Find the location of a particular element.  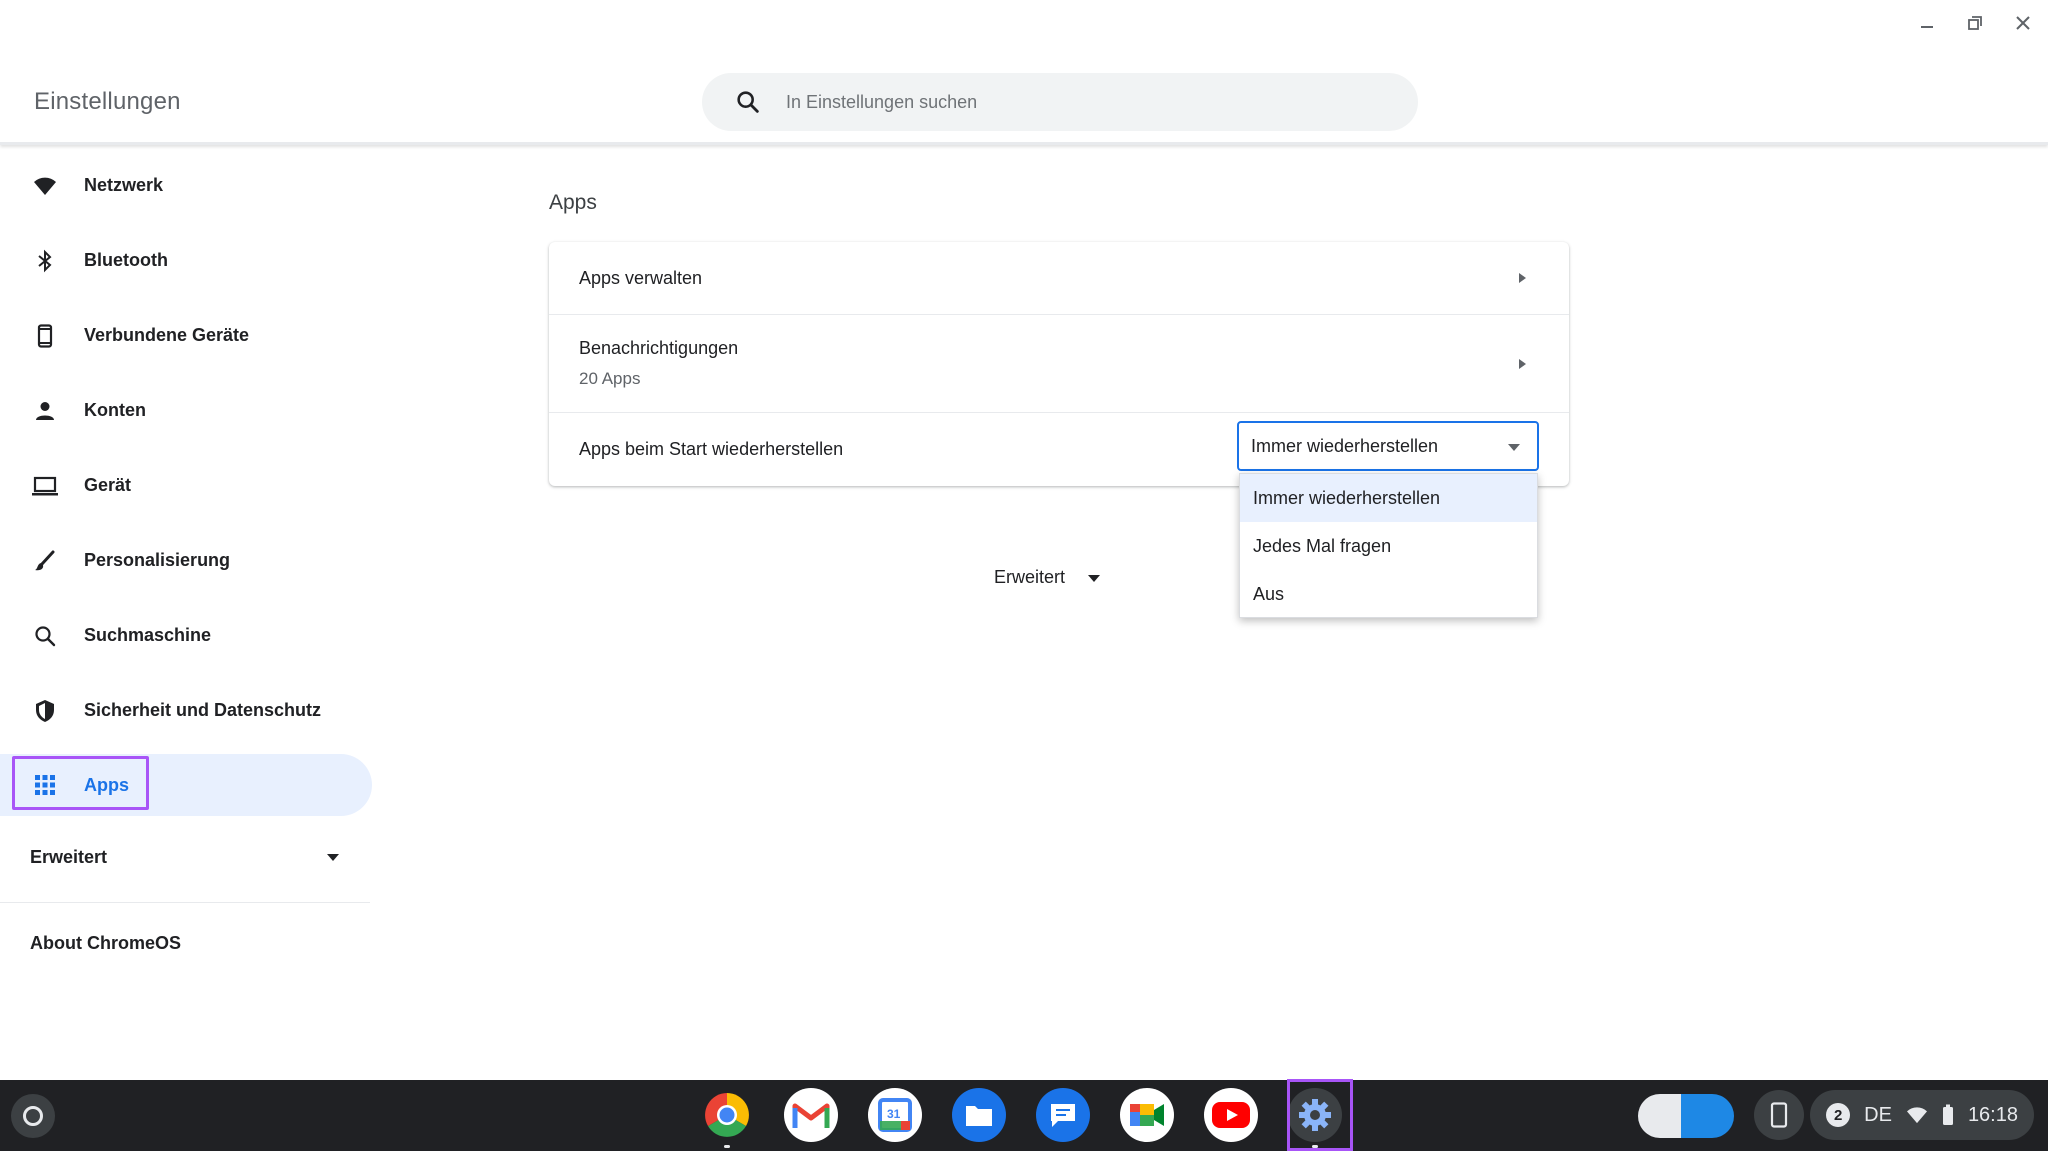

sidebar-item-label: Netzwerk is located at coordinates (124, 185).